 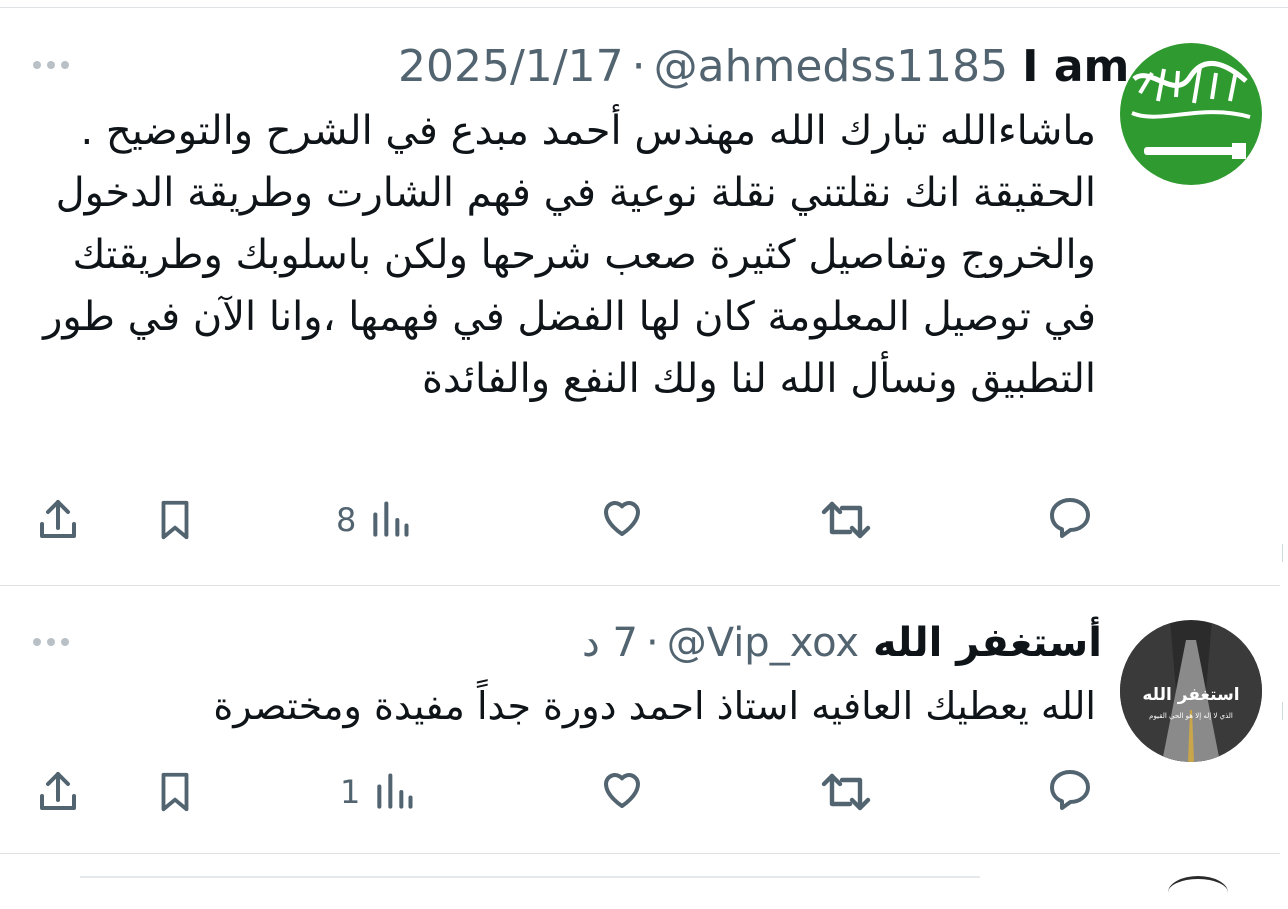 What do you see at coordinates (610, 643) in the screenshot?
I see `tweet-time: 7 د` at bounding box center [610, 643].